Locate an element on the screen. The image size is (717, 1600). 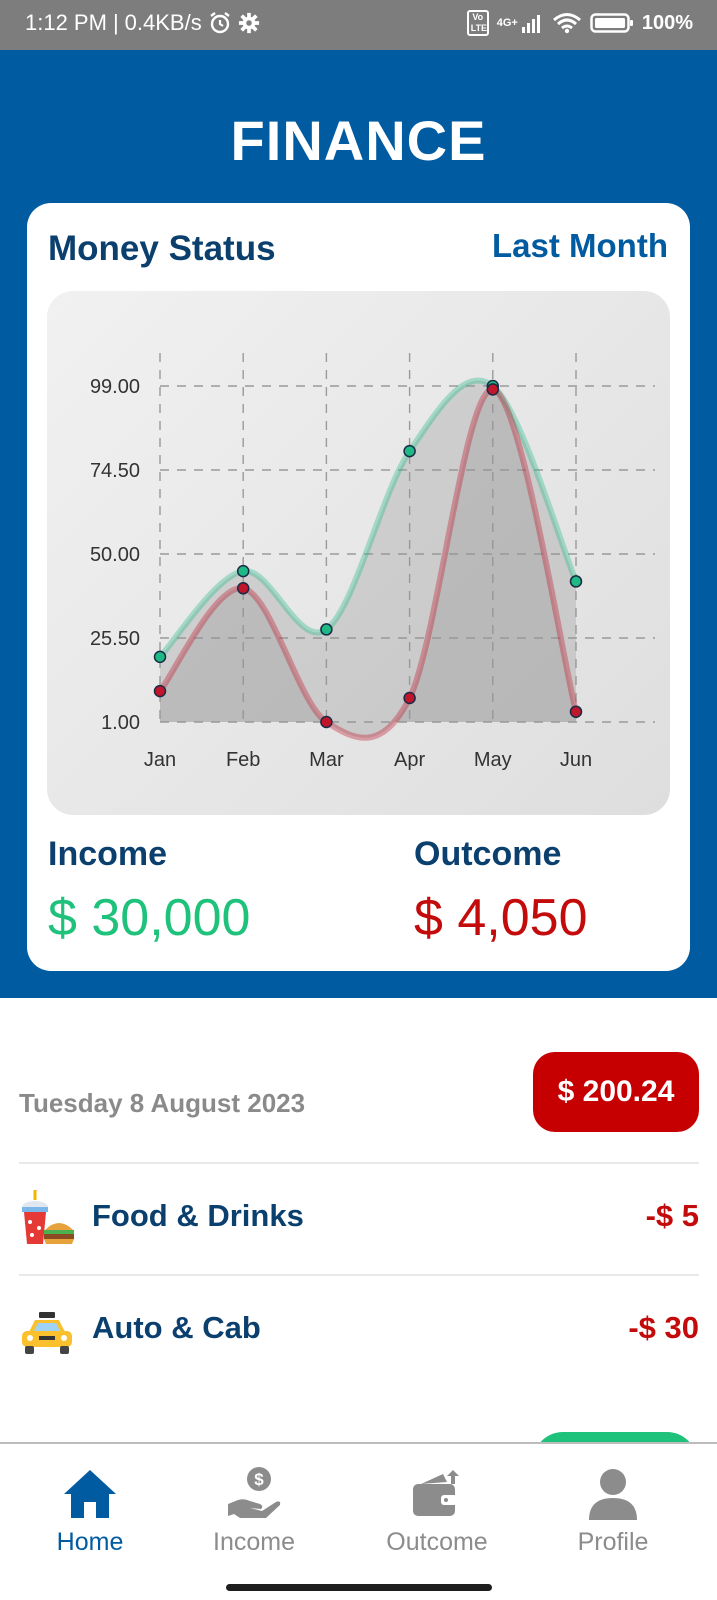
network-label: 4G+ is located at coordinates (507, 23).